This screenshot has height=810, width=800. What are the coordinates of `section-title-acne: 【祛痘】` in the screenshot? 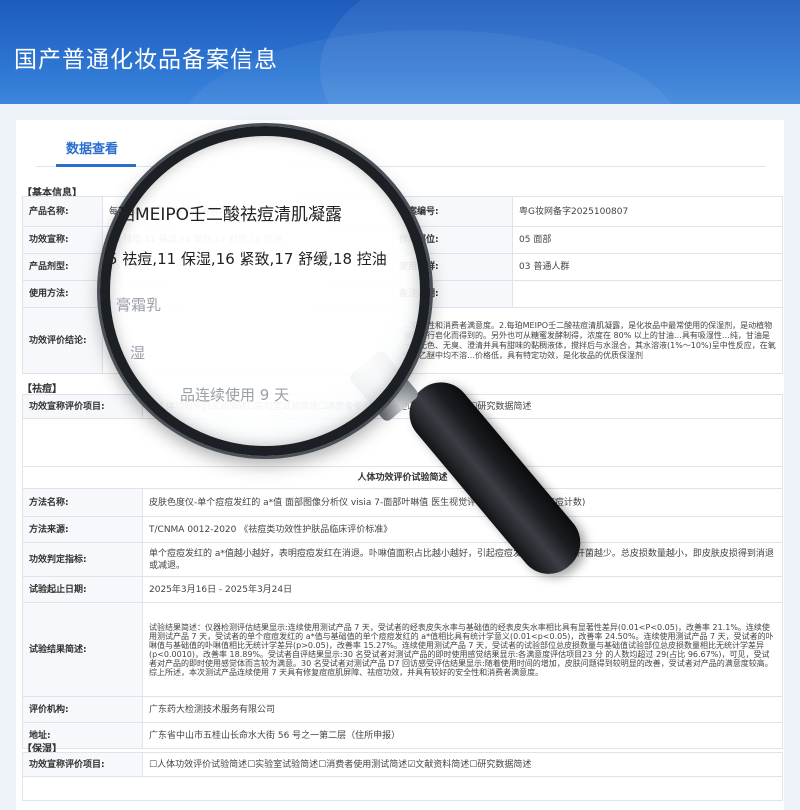 It's located at (42, 389).